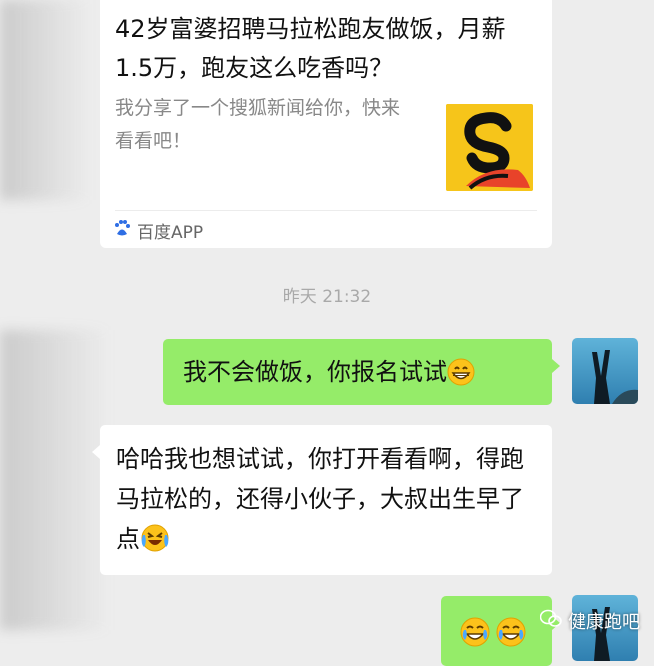 The image size is (654, 666). I want to click on card-divider, so click(326, 210).